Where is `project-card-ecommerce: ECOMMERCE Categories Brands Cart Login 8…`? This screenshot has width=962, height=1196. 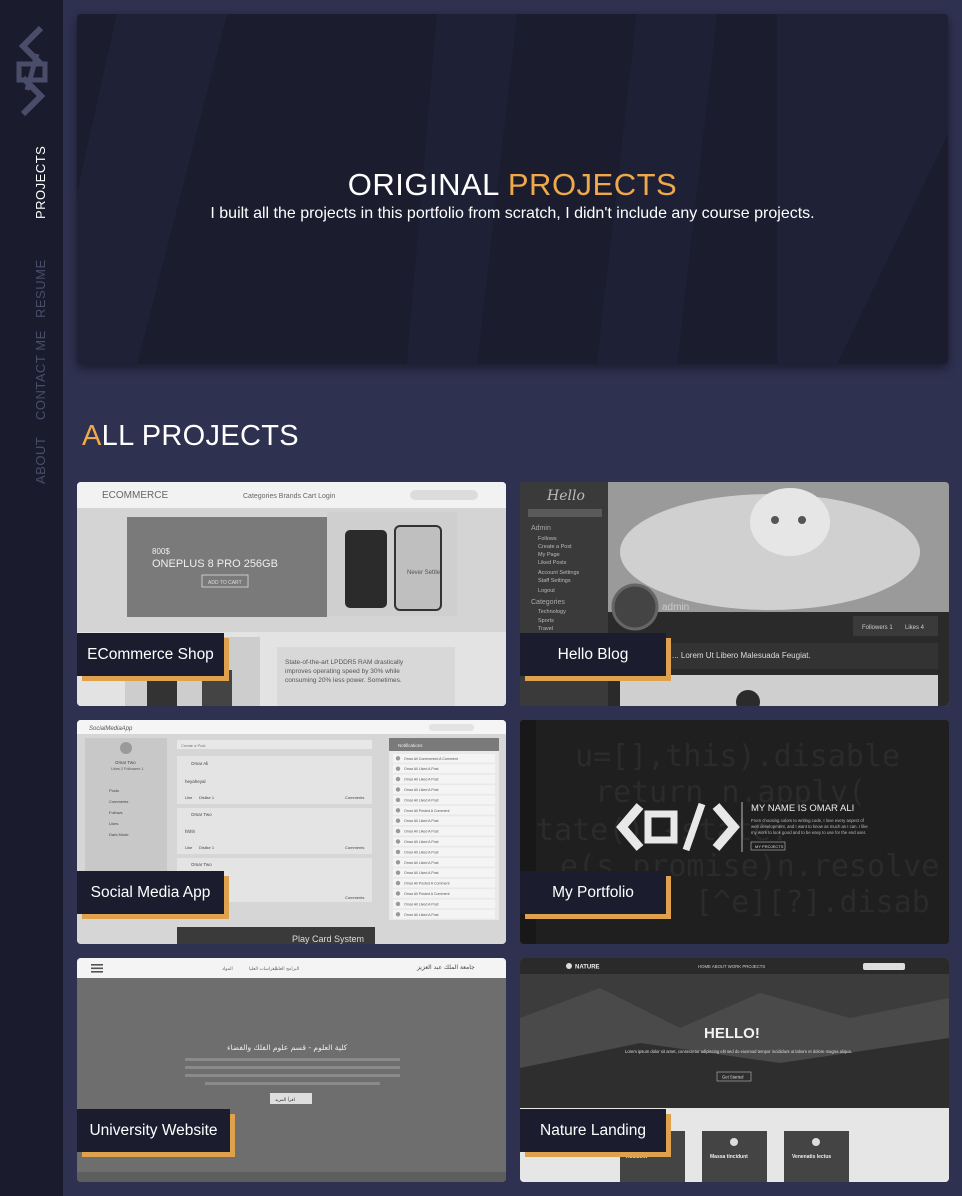 project-card-ecommerce: ECOMMERCE Categories Brands Cart Login 8… is located at coordinates (291, 594).